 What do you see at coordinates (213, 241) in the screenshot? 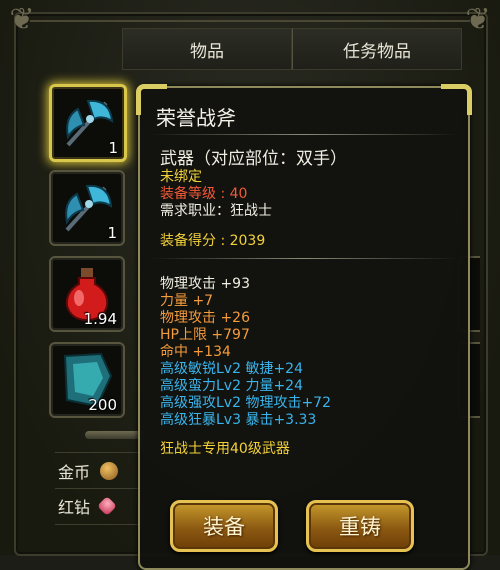
I see `equipment-score: 装备得分 : 2039` at bounding box center [213, 241].